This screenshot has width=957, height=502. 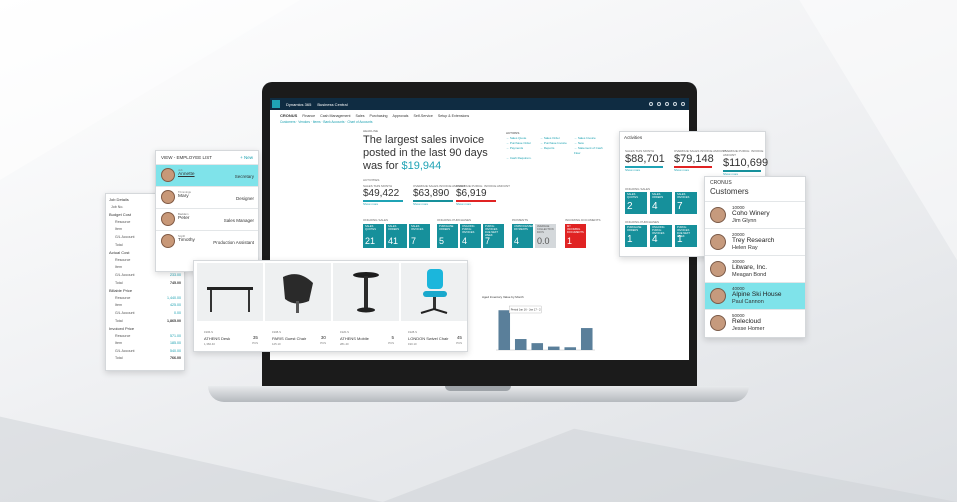 I want to click on tile-unprocessed-payments: UNPROCESSED PAYMENTS 4, so click(x=523, y=236).